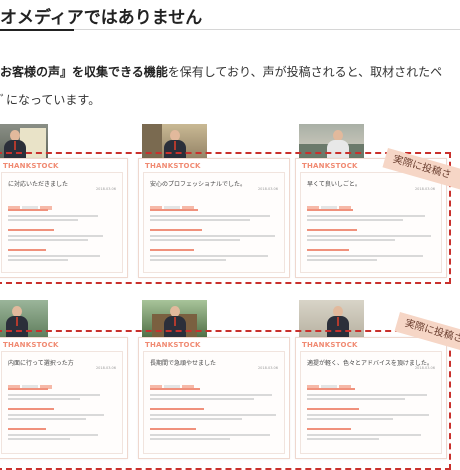 The image size is (460, 470). What do you see at coordinates (50, 100) in the screenshot?
I see `lead-text-line2: ﾞになっています。` at bounding box center [50, 100].